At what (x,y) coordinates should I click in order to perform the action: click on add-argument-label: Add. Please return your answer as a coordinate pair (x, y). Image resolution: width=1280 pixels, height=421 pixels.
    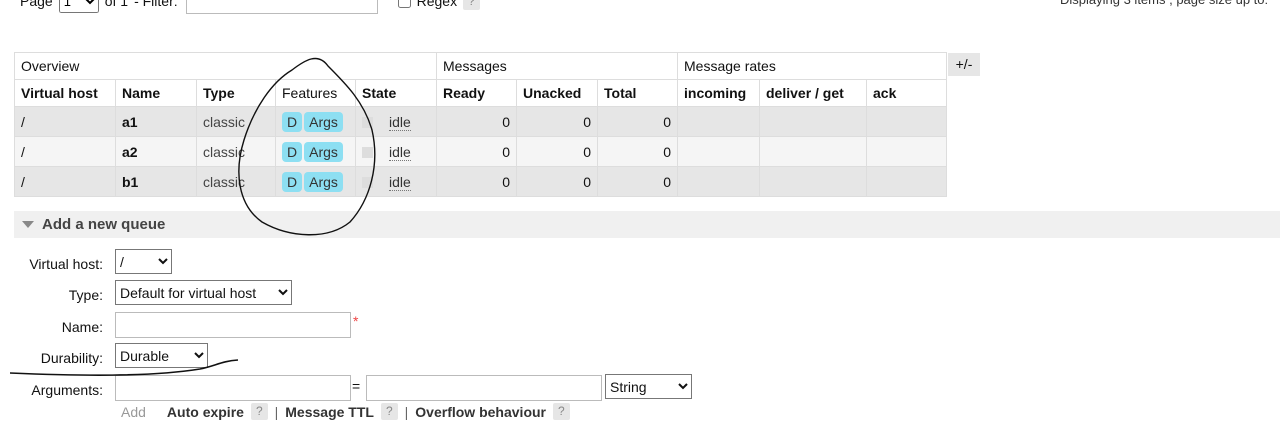
    Looking at the image, I should click on (133, 411).